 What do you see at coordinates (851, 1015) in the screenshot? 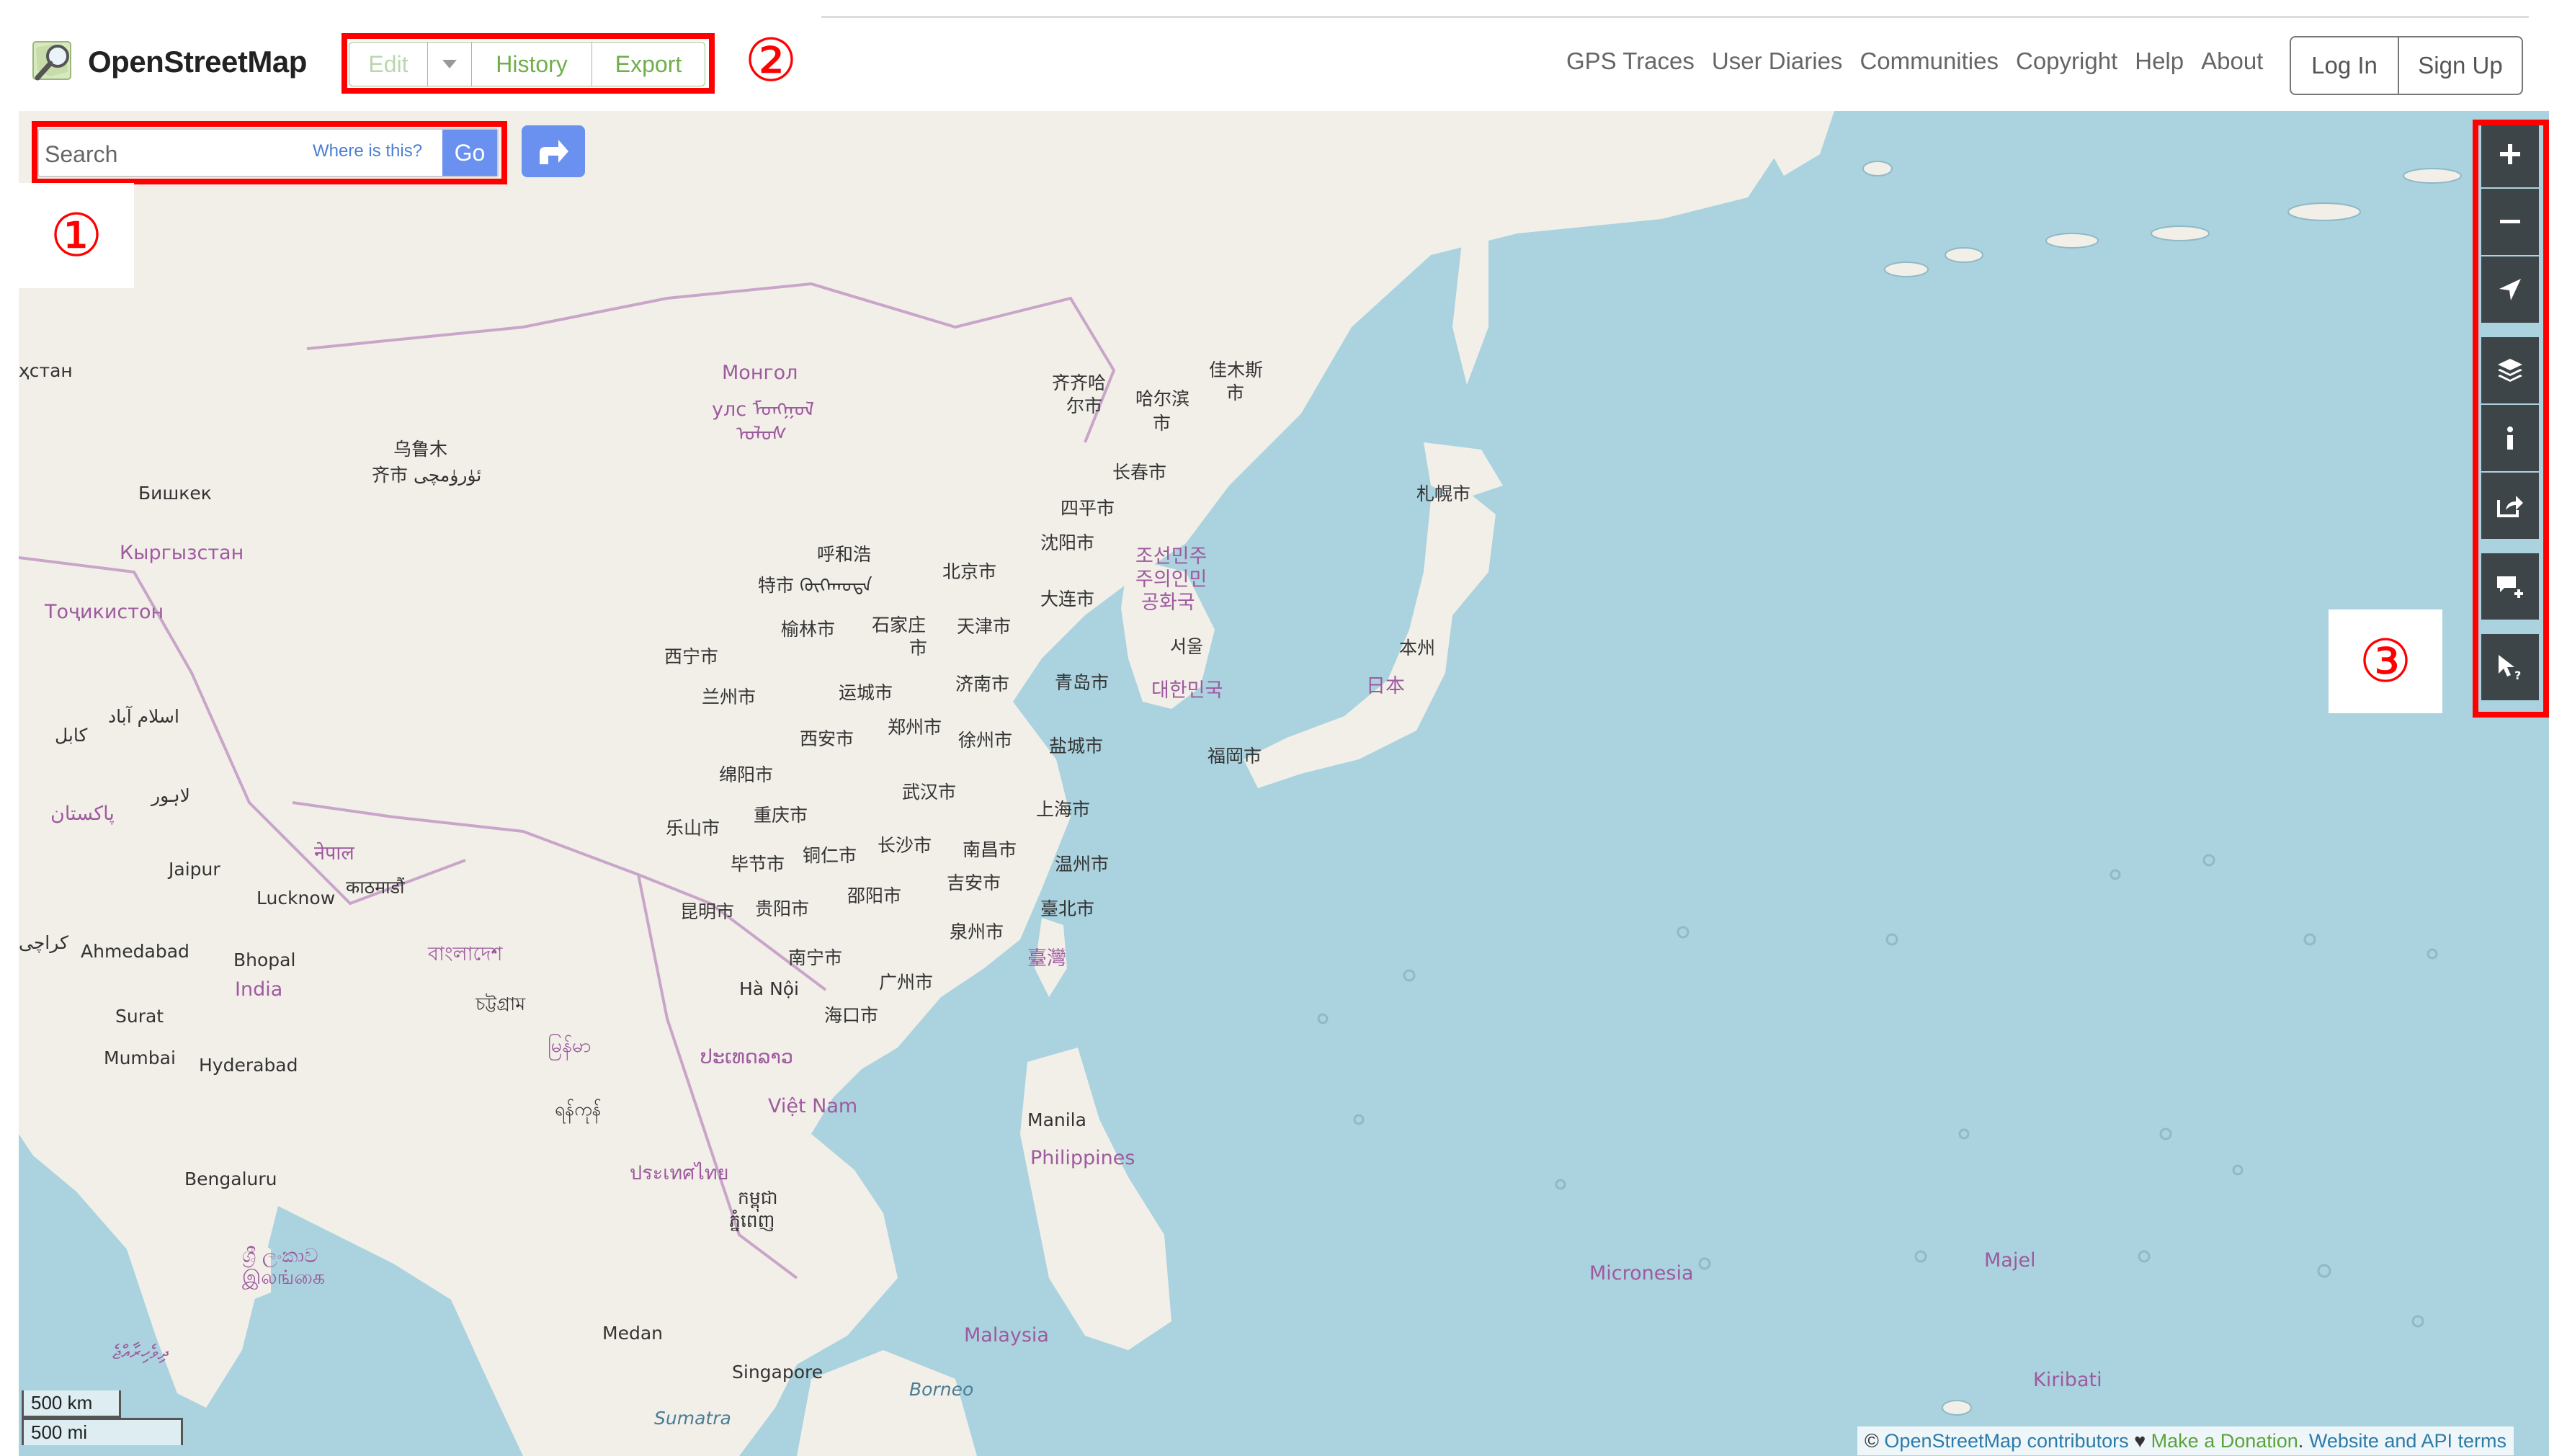
I see `map-label-haikou: 海口市` at bounding box center [851, 1015].